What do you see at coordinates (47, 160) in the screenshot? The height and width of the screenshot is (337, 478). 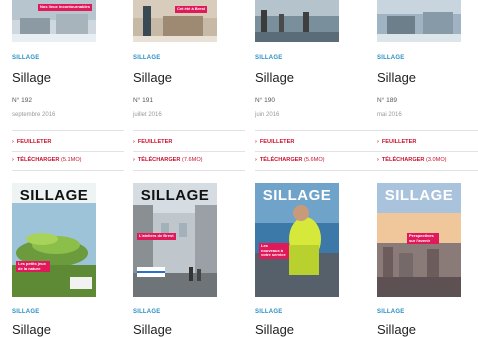 I see `download-link: › TÉLÉCHARGER (5.1MO)` at bounding box center [47, 160].